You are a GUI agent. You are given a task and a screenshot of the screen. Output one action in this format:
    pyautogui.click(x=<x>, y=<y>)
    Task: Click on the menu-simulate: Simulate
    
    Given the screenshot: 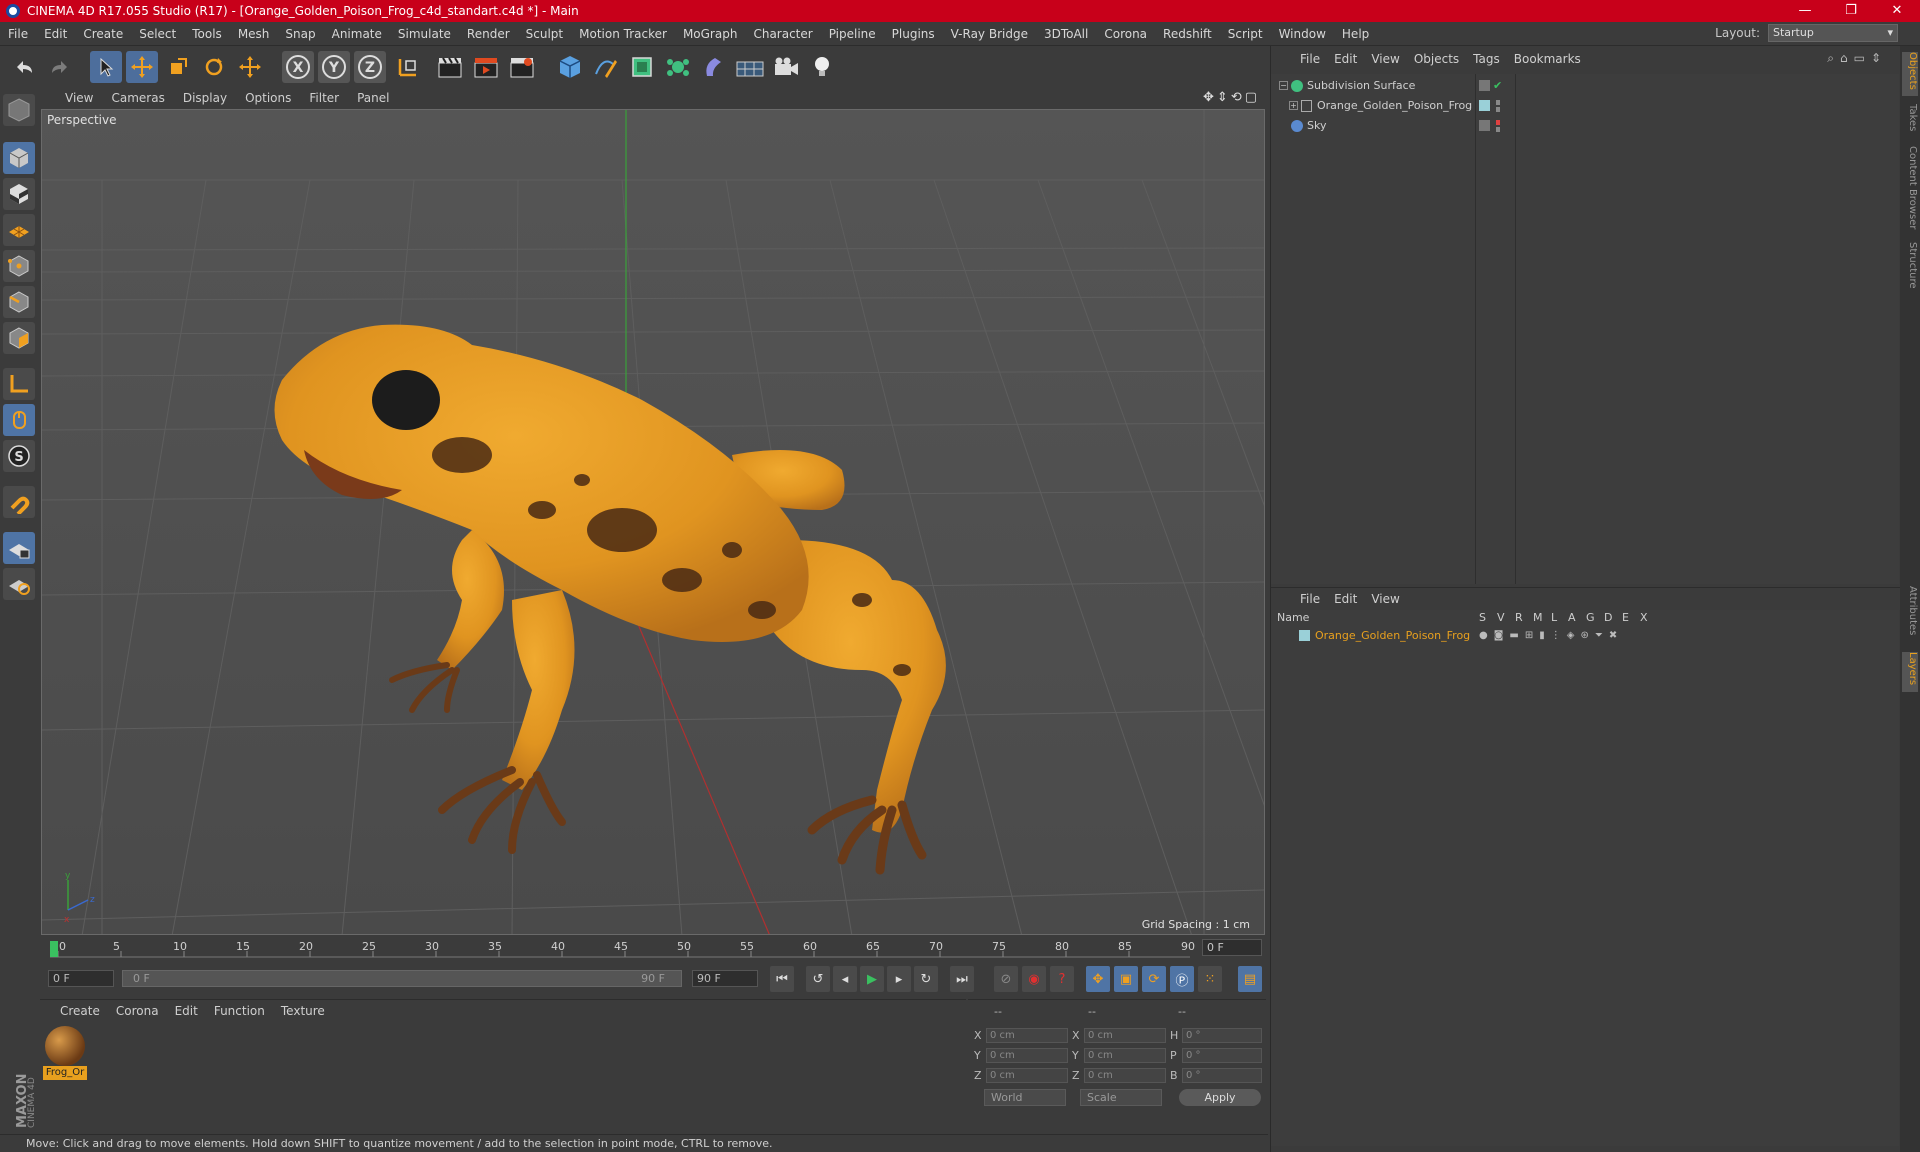 What is the action you would take?
    pyautogui.click(x=424, y=34)
    